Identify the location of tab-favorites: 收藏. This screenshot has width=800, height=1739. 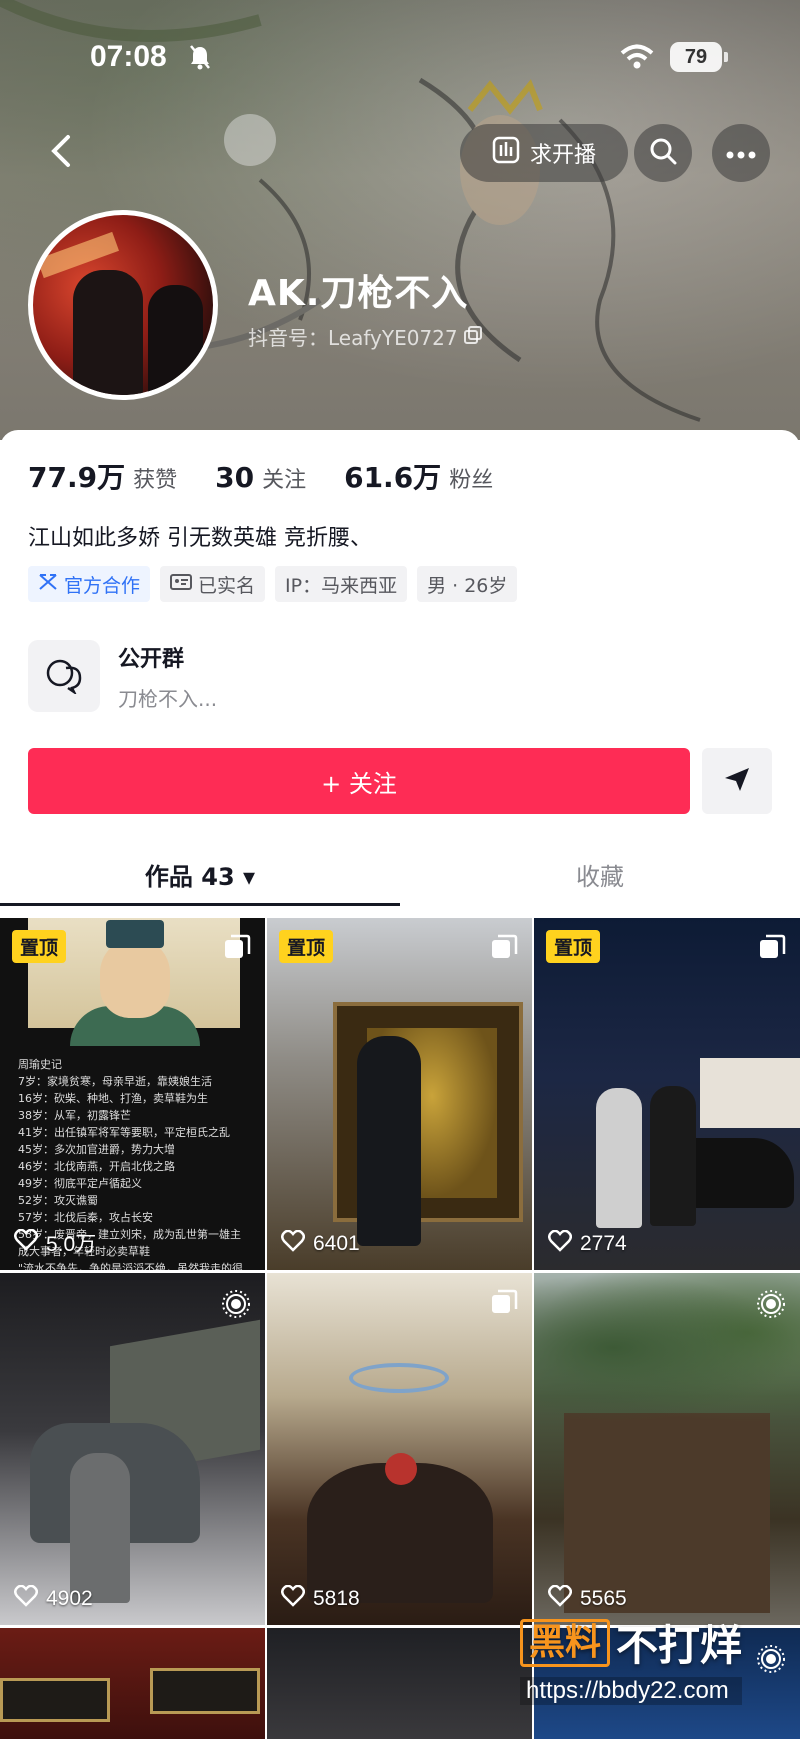
(600, 881).